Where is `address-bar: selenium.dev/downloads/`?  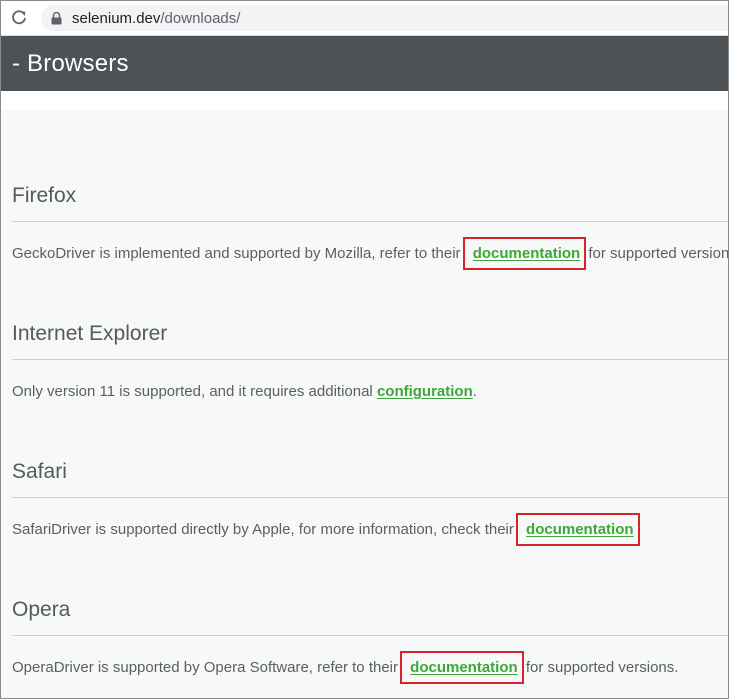 address-bar: selenium.dev/downloads/ is located at coordinates (384, 18).